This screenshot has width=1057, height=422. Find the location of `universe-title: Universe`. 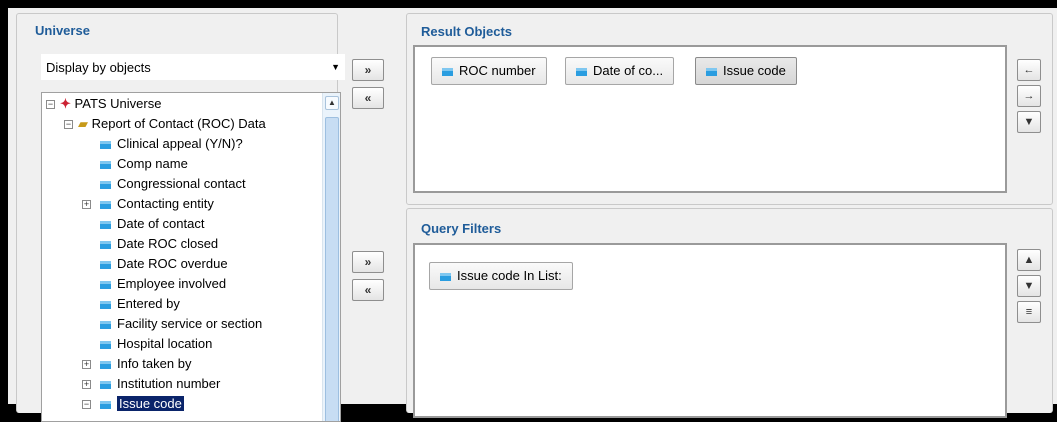

universe-title: Universe is located at coordinates (62, 30).